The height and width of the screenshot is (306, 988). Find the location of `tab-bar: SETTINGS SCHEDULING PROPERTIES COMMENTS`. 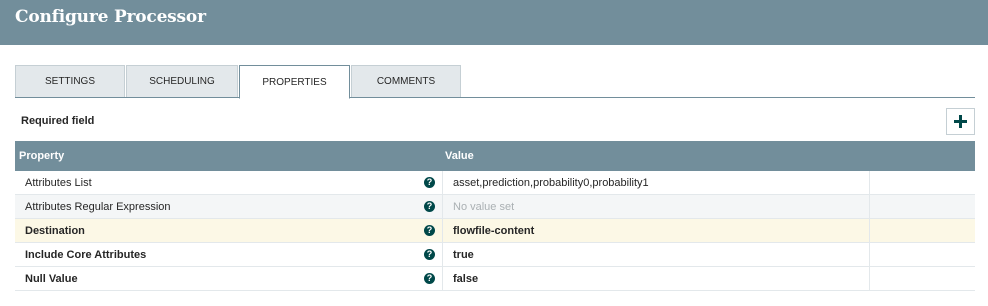

tab-bar: SETTINGS SCHEDULING PROPERTIES COMMENTS is located at coordinates (495, 82).